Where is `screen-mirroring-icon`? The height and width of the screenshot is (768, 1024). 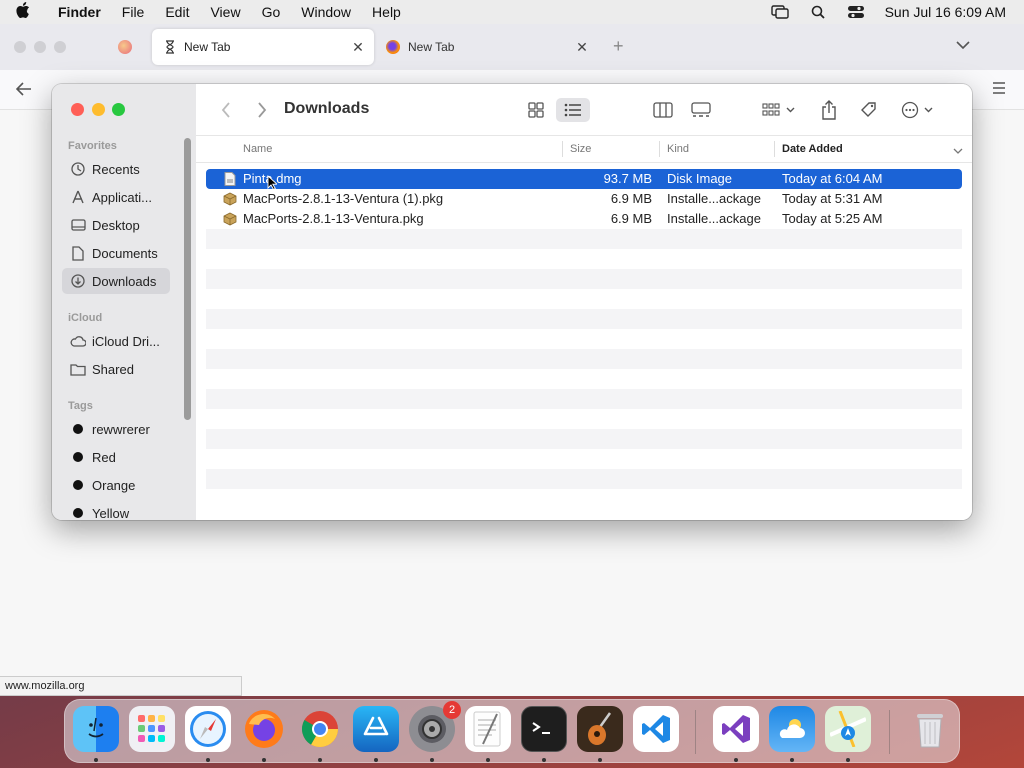
screen-mirroring-icon is located at coordinates (779, 12).